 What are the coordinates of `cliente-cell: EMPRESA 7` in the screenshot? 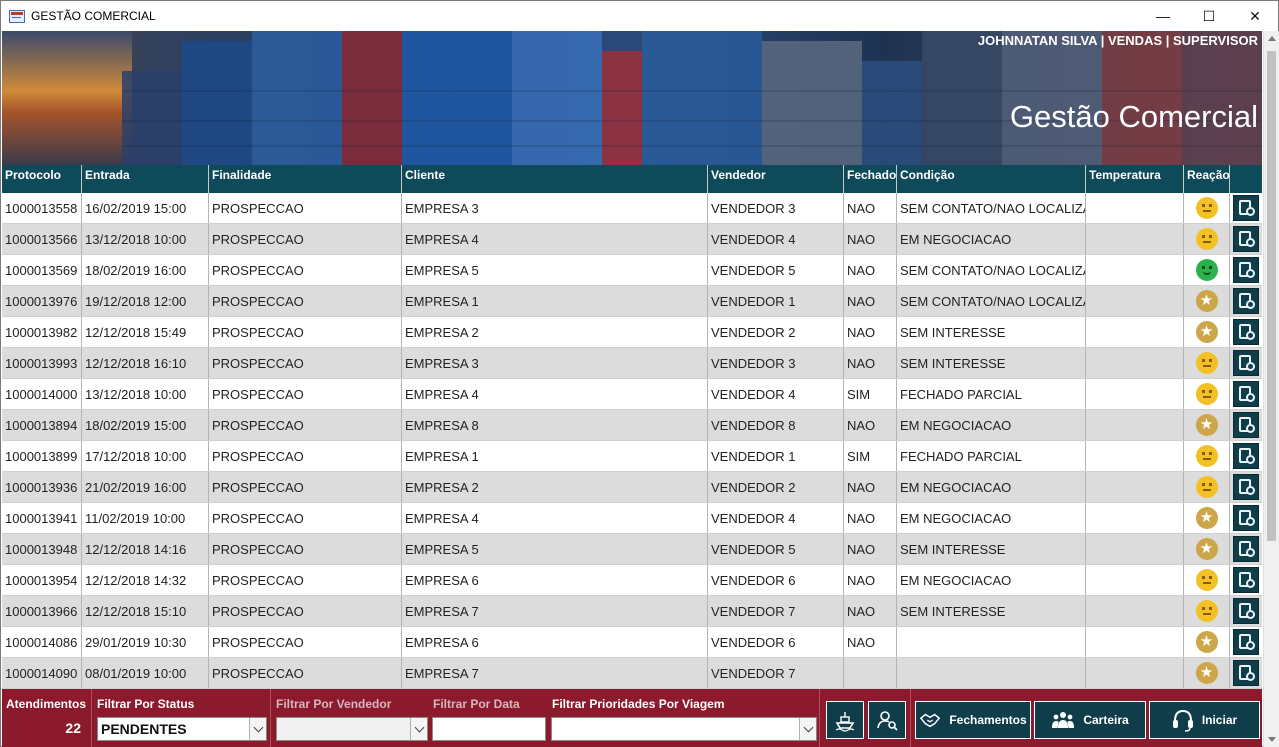 It's located at (555, 673).